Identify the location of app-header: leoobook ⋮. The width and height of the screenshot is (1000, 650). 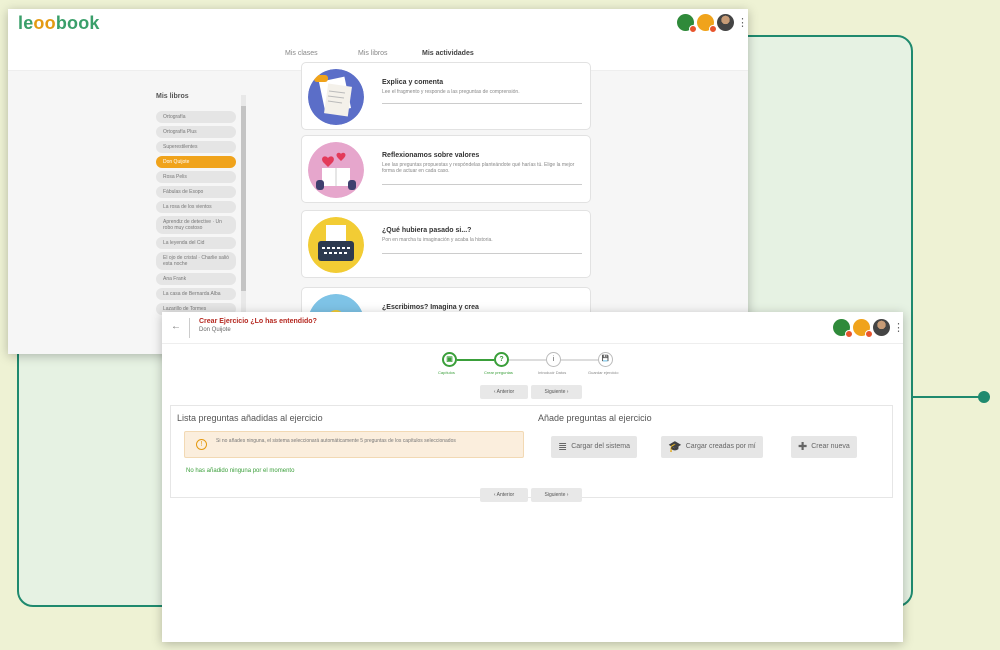
(378, 24).